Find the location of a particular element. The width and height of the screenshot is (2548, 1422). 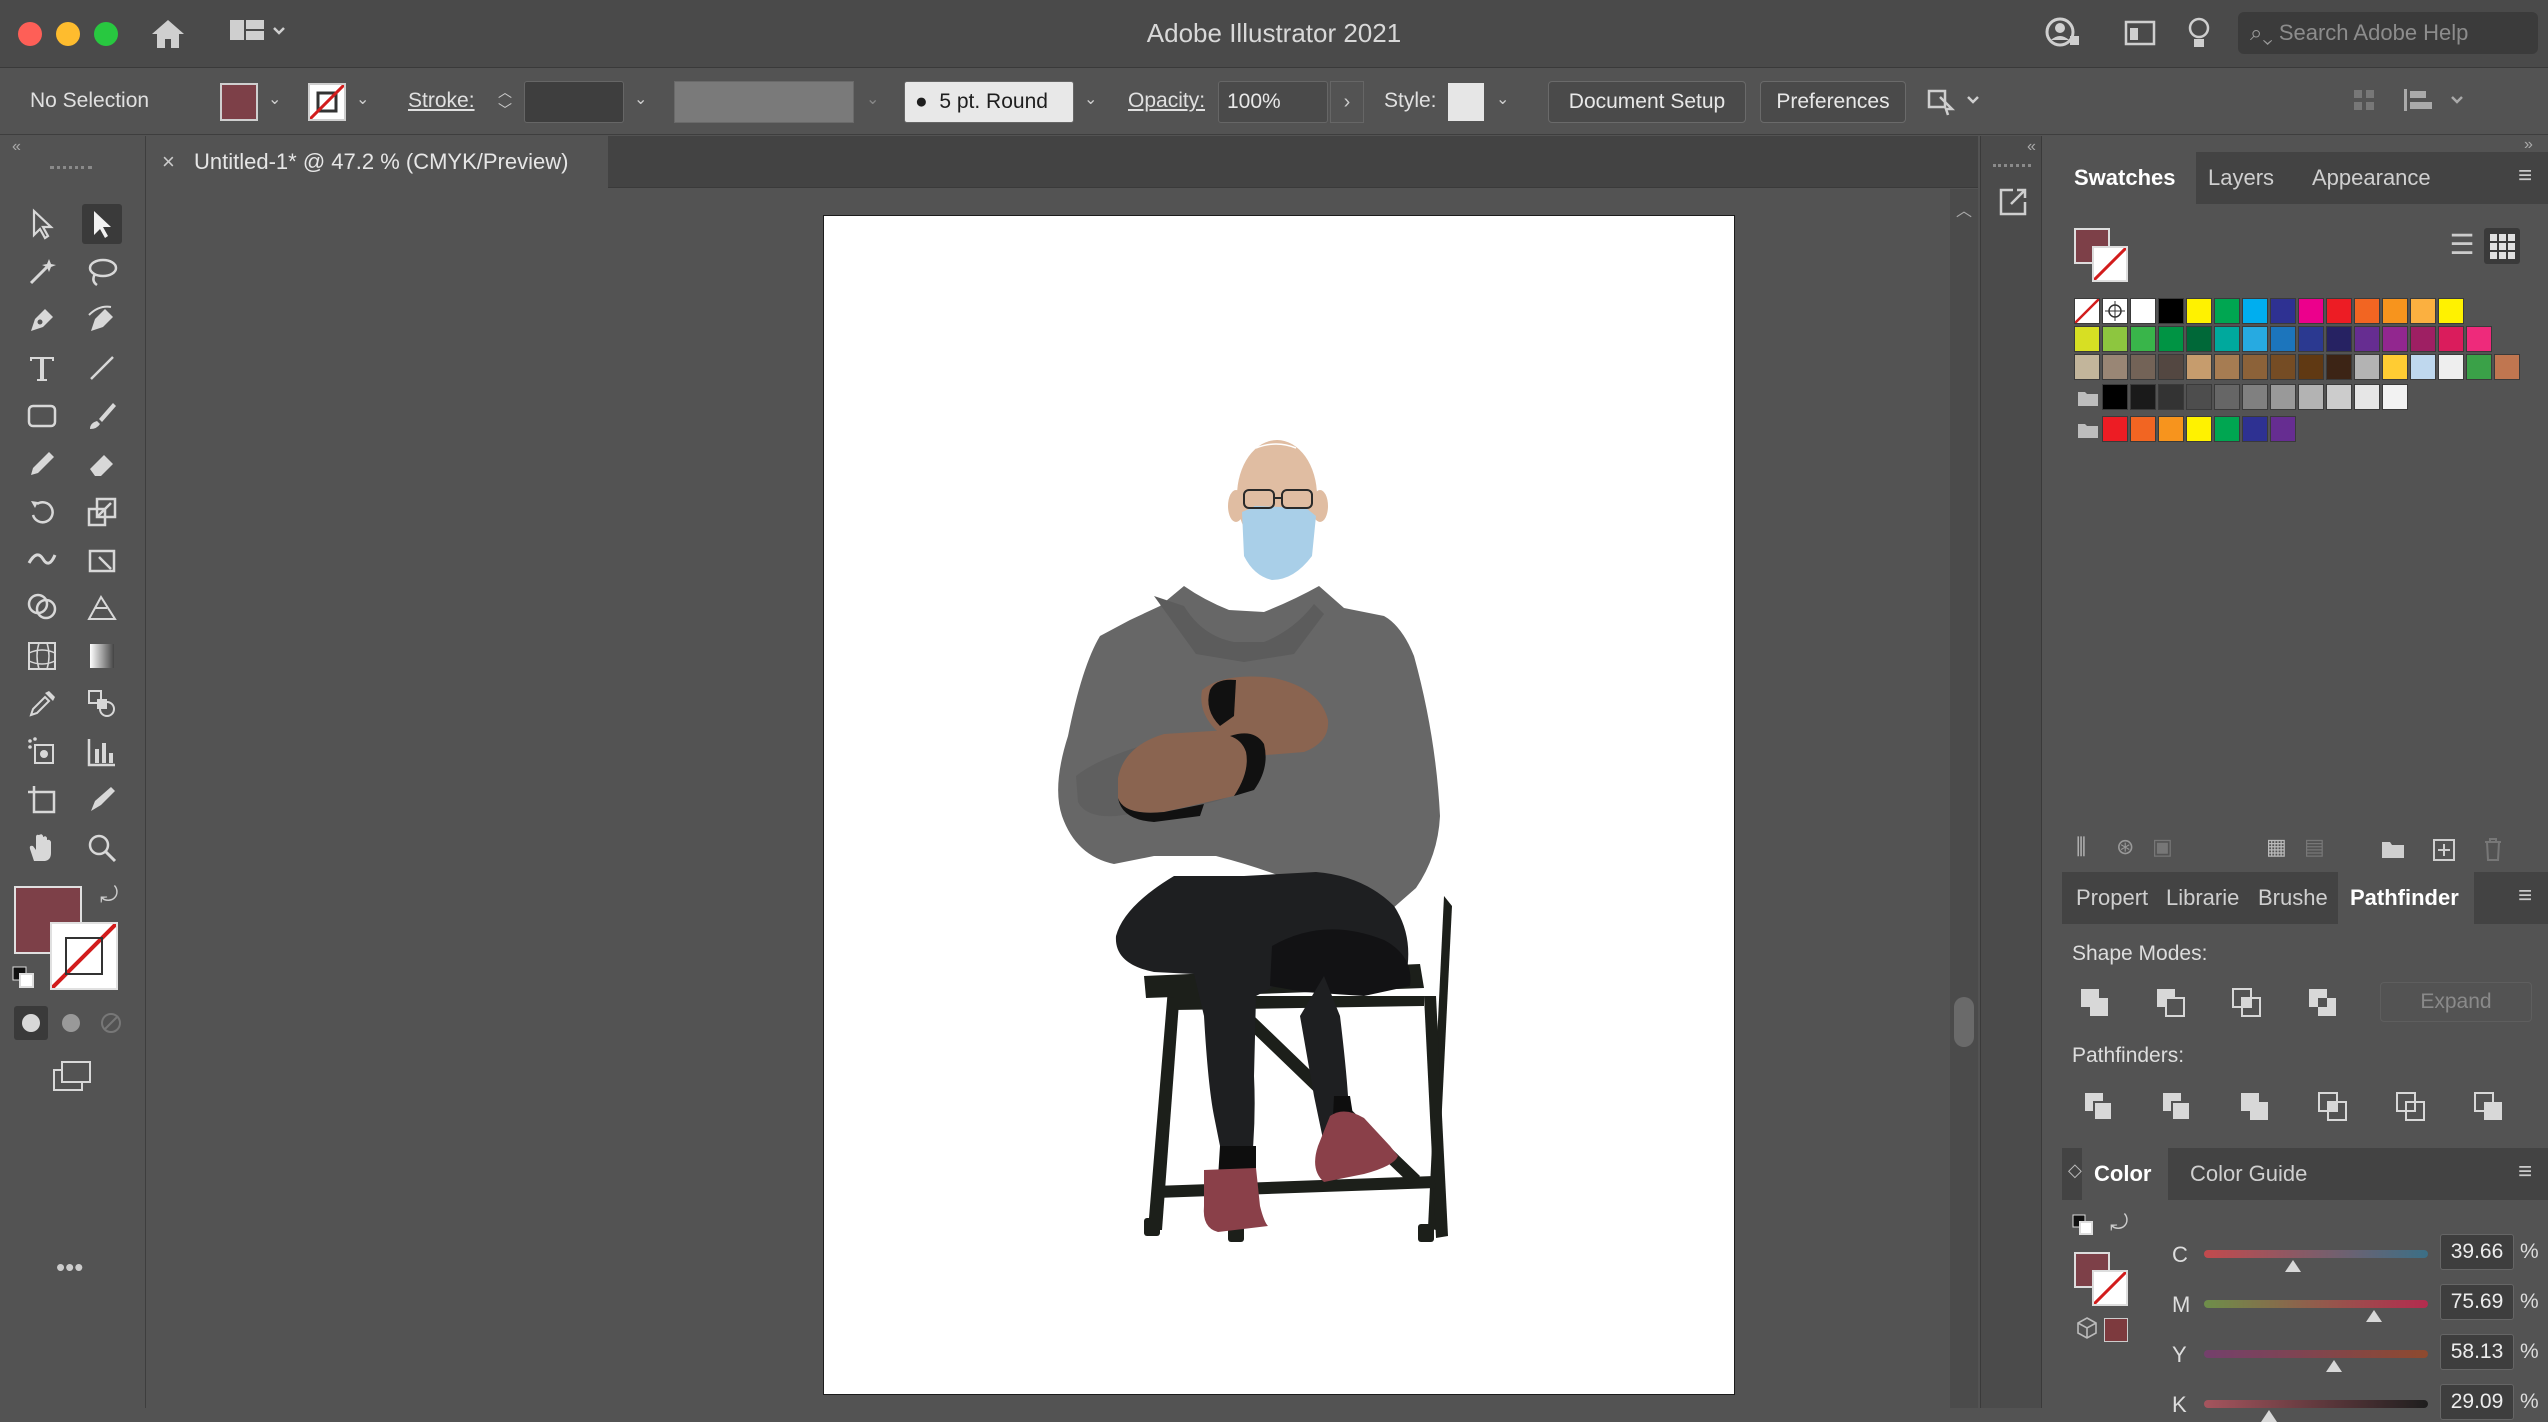

stroke-color-swatch is located at coordinates (327, 102).